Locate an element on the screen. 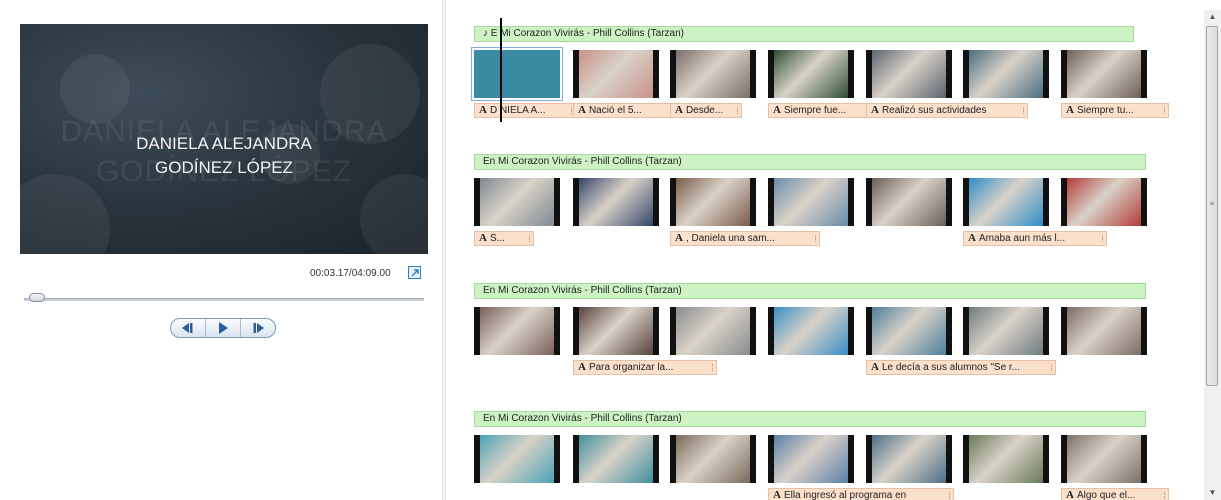 Image resolution: width=1221 pixels, height=500 pixels. seek-thumb is located at coordinates (37, 297).